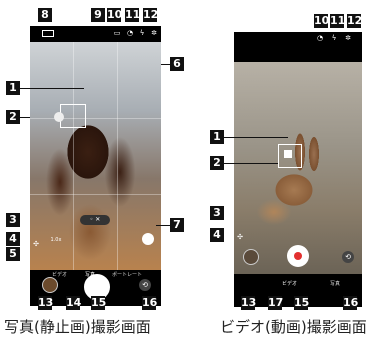 This screenshot has height=337, width=384. I want to click on caption-video: ビデオ(動画)撮影画面, so click(293, 327).